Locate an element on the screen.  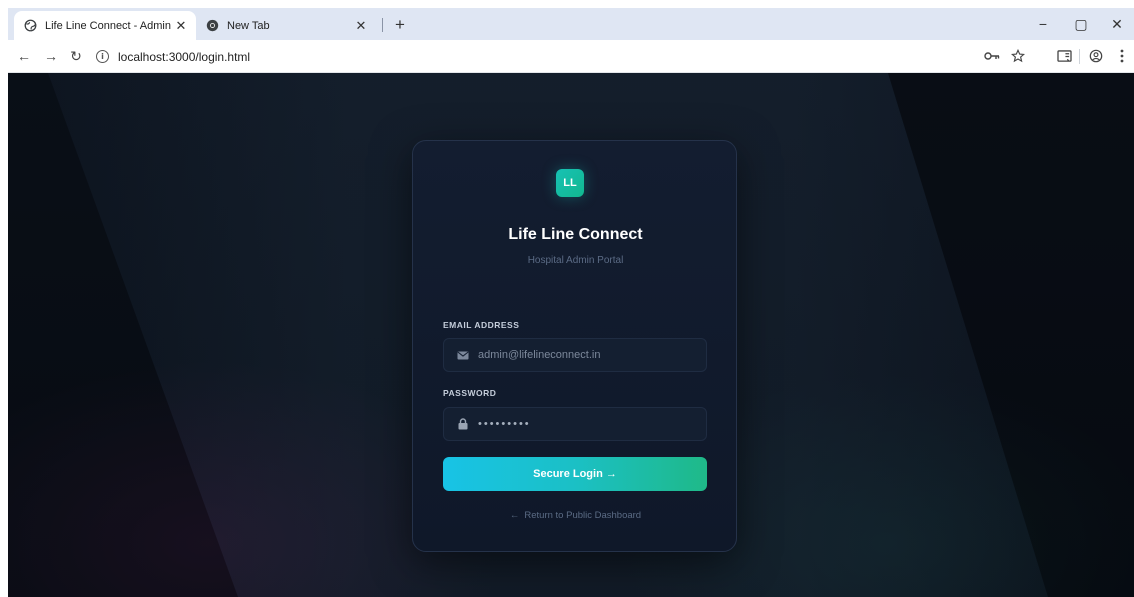
close-window-button: ✕ is located at coordinates (1117, 24).